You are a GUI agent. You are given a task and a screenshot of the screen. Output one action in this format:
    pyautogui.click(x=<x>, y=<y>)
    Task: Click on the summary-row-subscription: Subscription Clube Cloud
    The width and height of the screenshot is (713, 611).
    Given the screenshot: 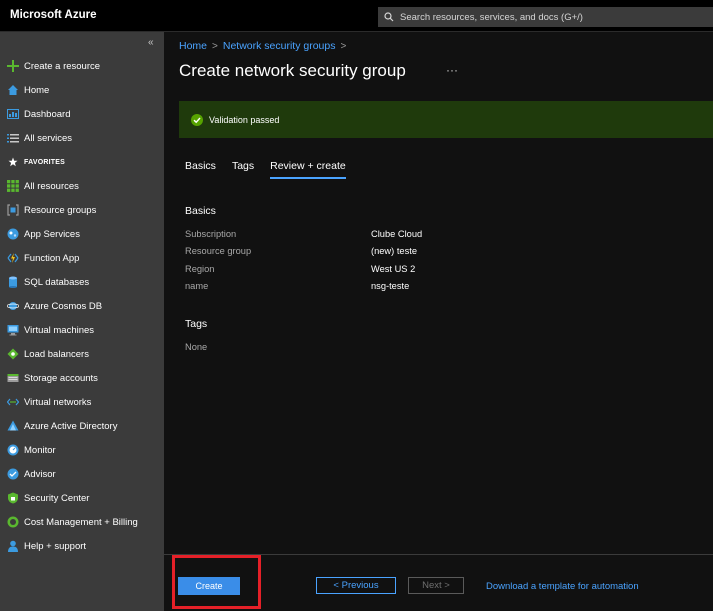 What is the action you would take?
    pyautogui.click(x=445, y=234)
    